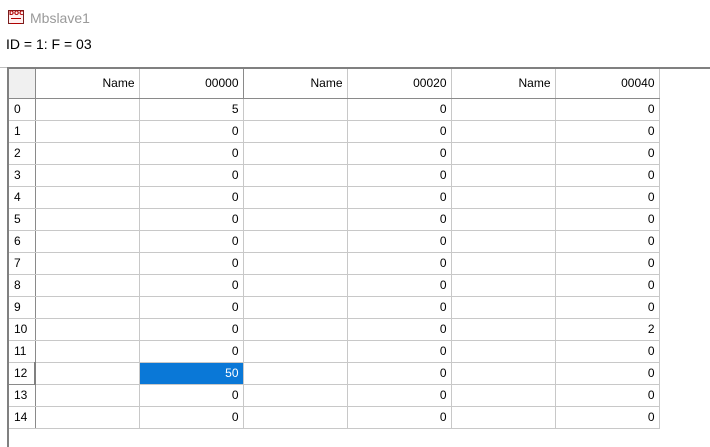 This screenshot has width=710, height=447. What do you see at coordinates (22, 285) in the screenshot?
I see `row-header: 8` at bounding box center [22, 285].